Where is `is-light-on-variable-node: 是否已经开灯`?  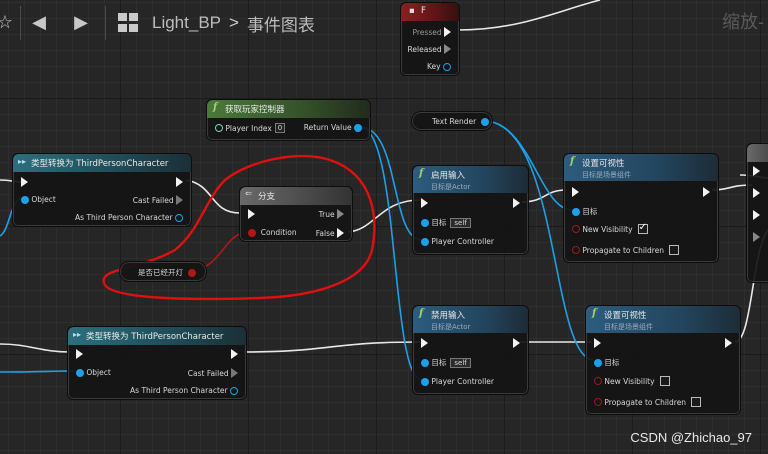 is-light-on-variable-node: 是否已经开灯 is located at coordinates (163, 271).